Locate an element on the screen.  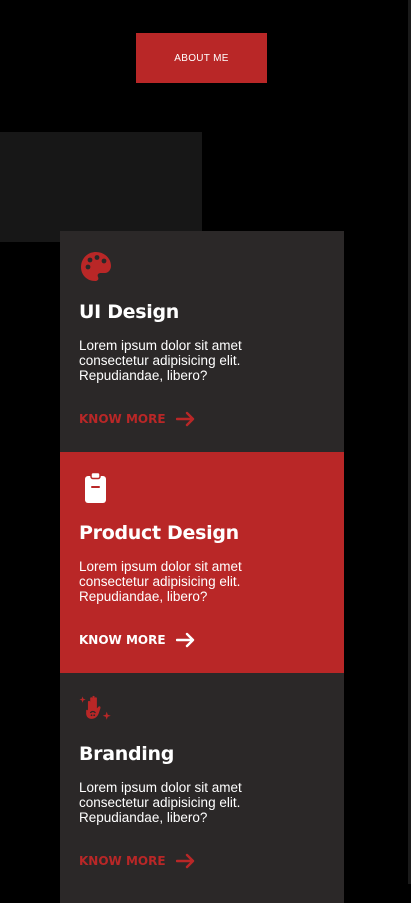
clipboard-icon is located at coordinates (95, 487).